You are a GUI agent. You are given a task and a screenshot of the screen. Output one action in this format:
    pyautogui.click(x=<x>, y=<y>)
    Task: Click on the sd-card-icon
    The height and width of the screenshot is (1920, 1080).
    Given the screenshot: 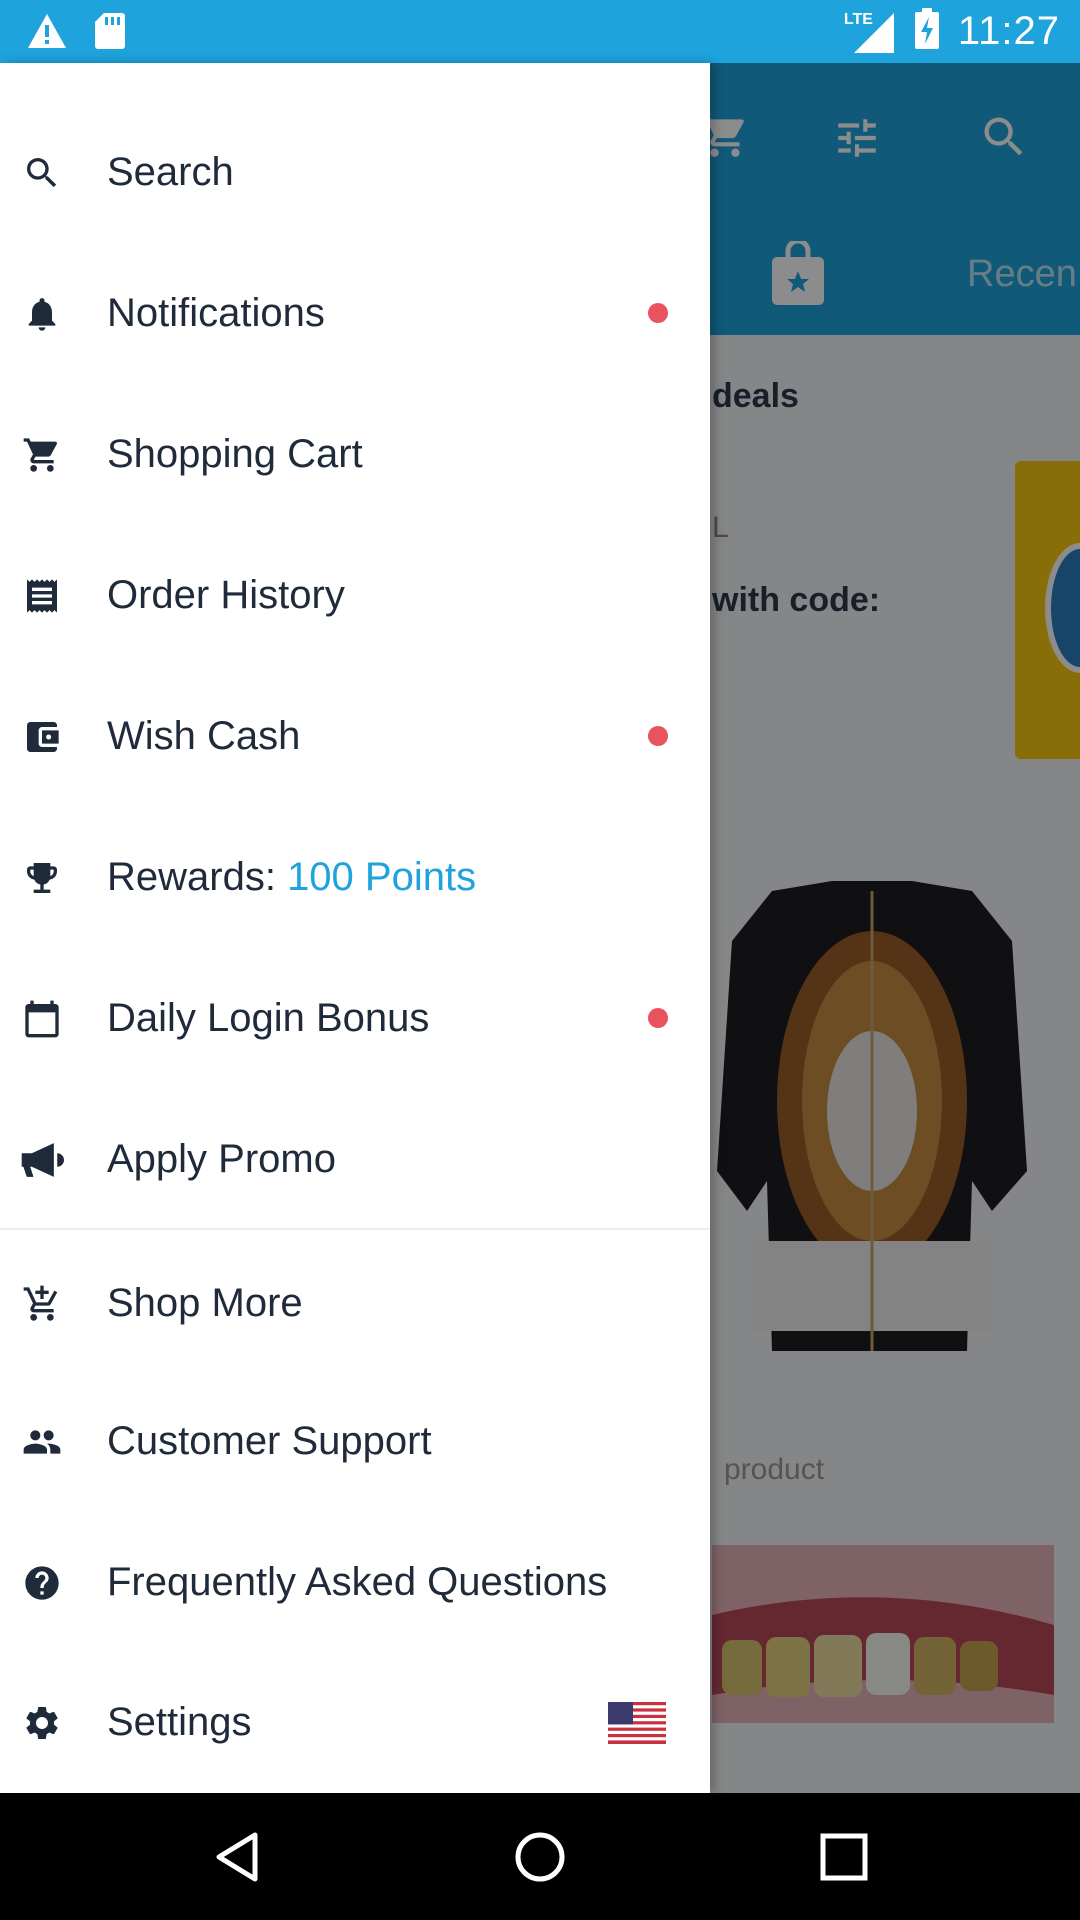 What is the action you would take?
    pyautogui.click(x=110, y=33)
    